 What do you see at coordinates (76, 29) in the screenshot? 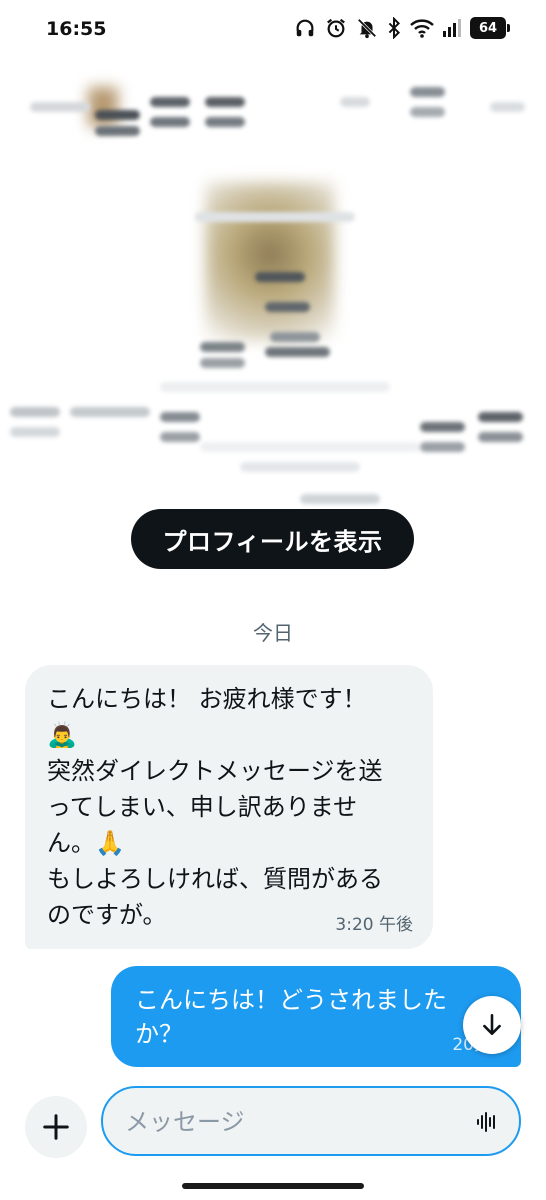
I see `status-time: 16:55` at bounding box center [76, 29].